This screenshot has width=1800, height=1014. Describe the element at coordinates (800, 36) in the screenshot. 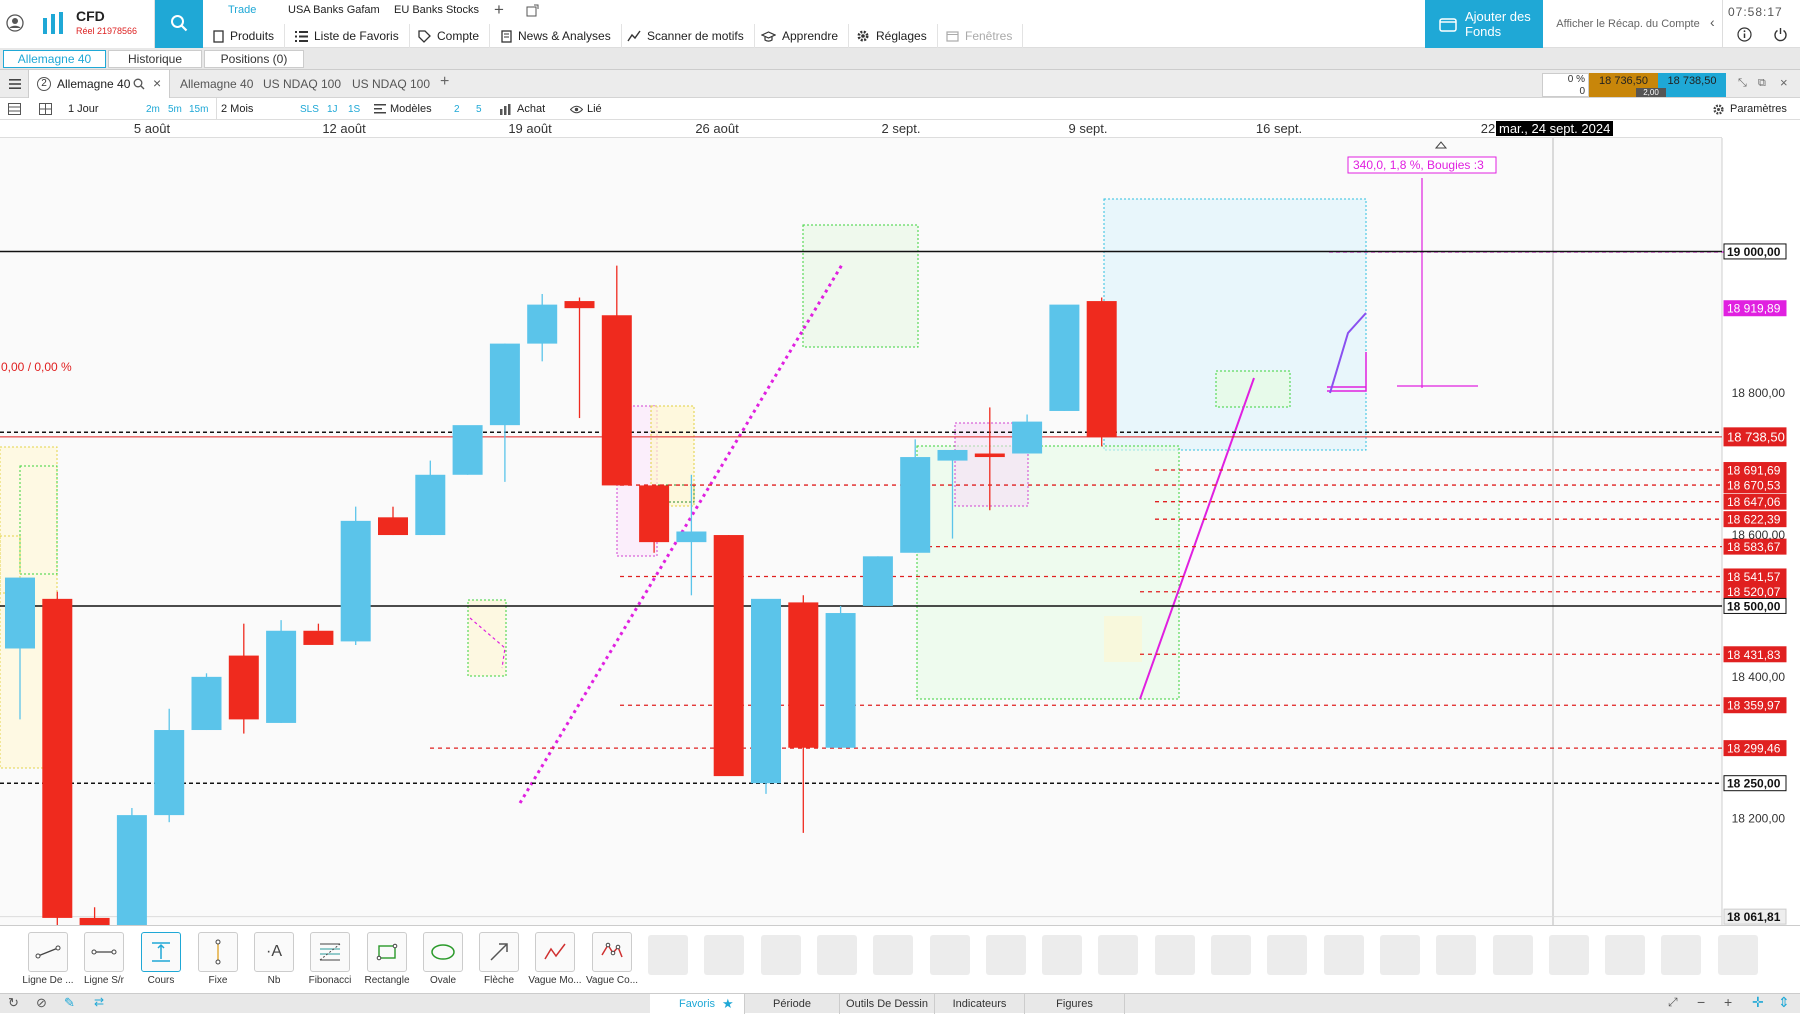

I see `nav-apprendre: Apprendre` at that location.